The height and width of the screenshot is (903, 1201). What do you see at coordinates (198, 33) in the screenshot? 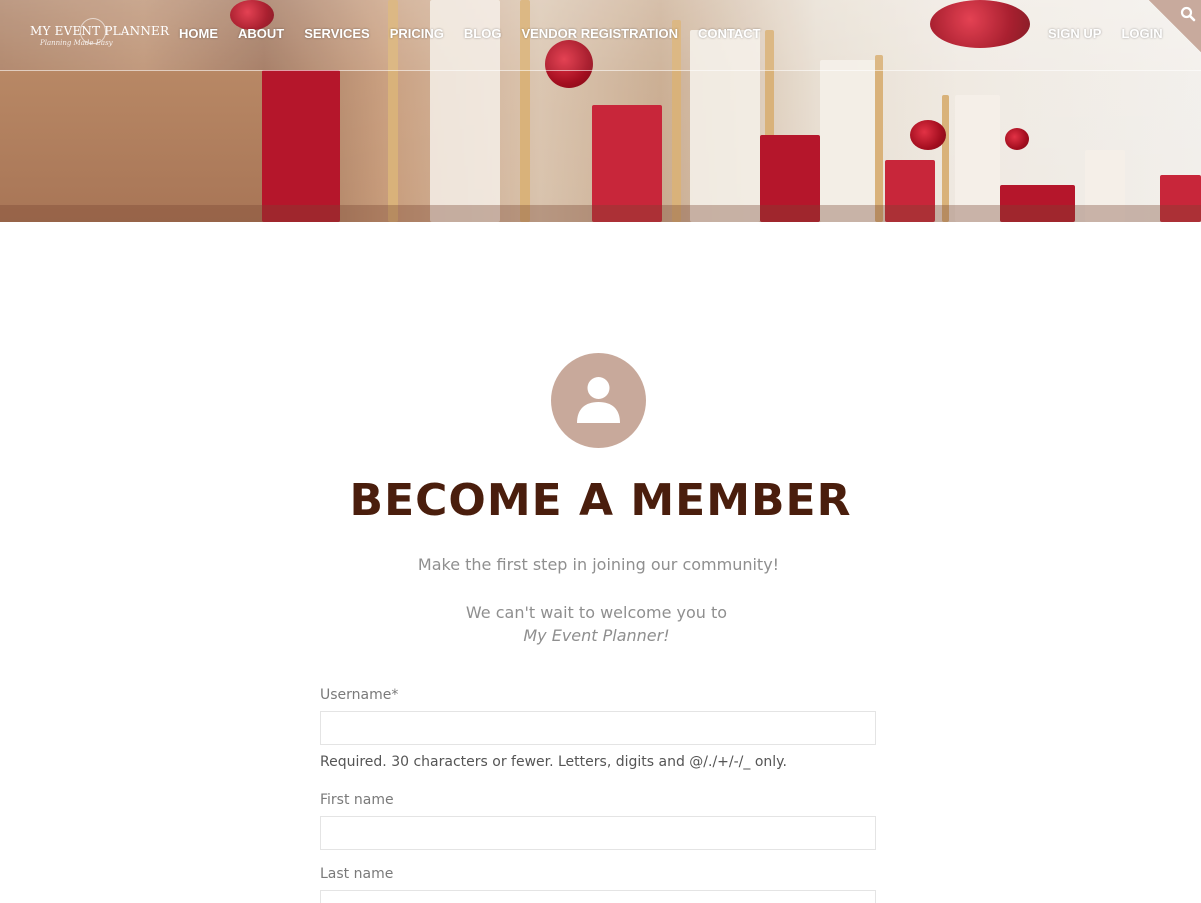
I see `nav-home: HOME` at bounding box center [198, 33].